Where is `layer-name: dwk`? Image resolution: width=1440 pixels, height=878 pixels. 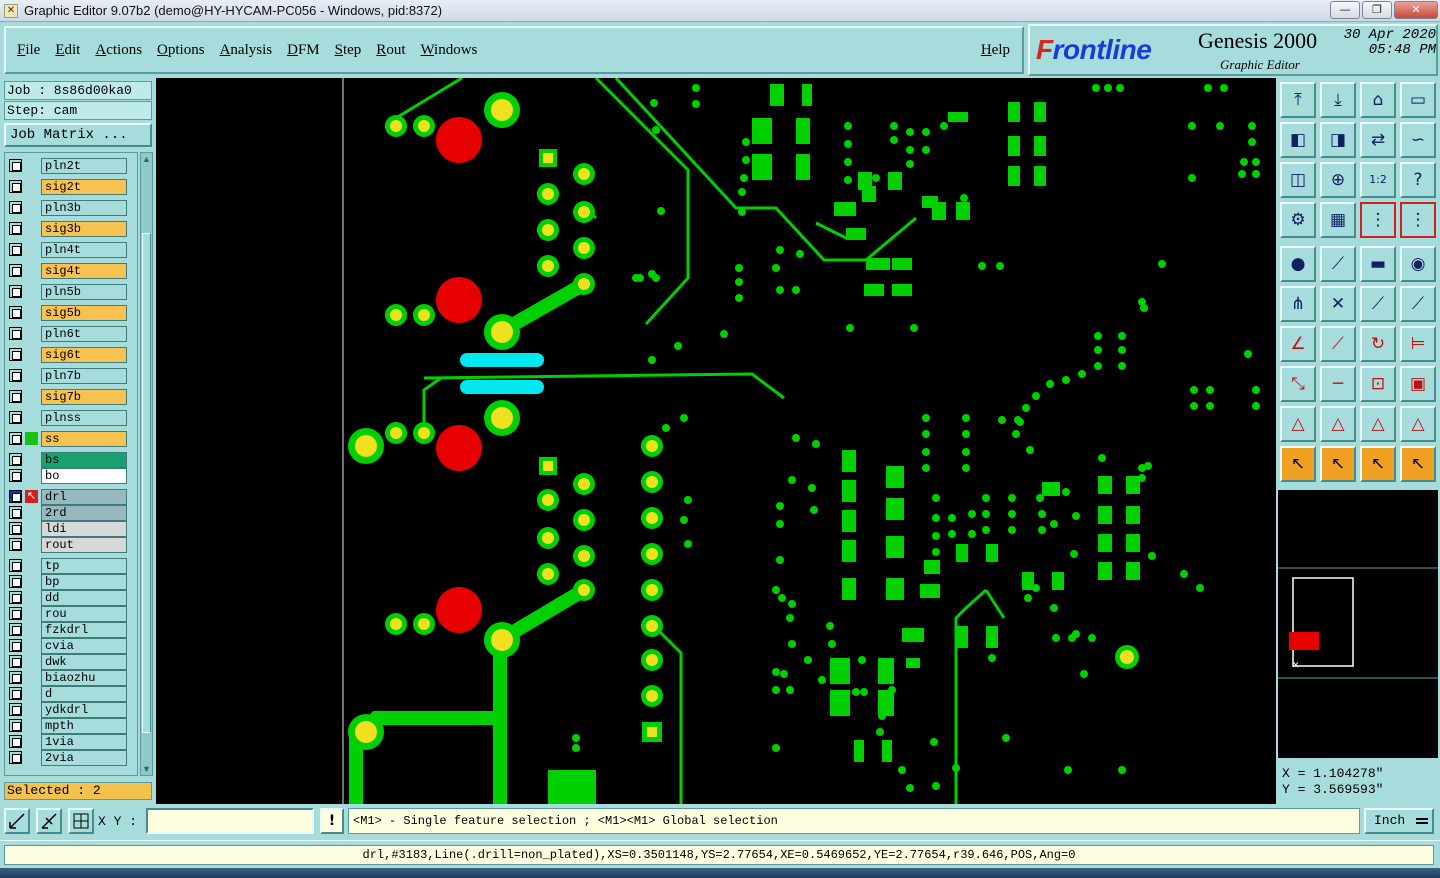
layer-name: dwk is located at coordinates (84, 662).